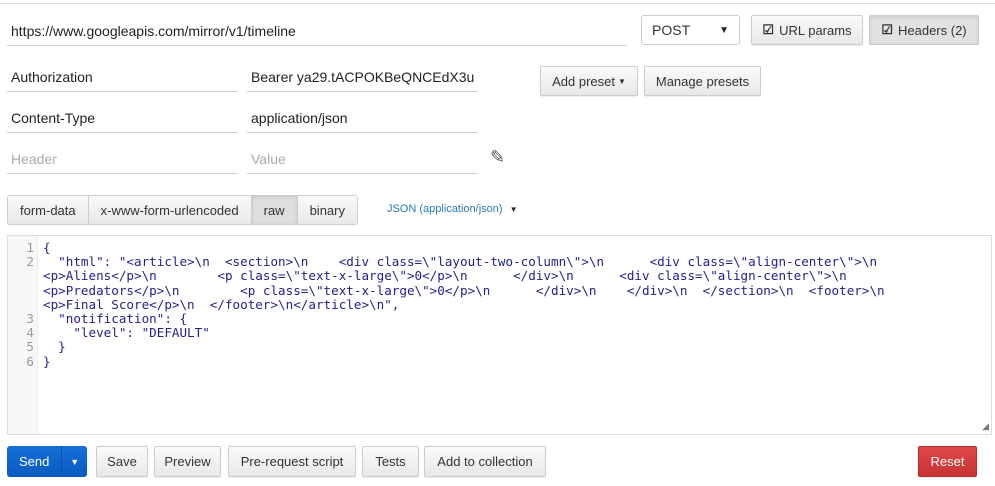  What do you see at coordinates (115, 318) in the screenshot?
I see `code-text: "notification": {` at bounding box center [115, 318].